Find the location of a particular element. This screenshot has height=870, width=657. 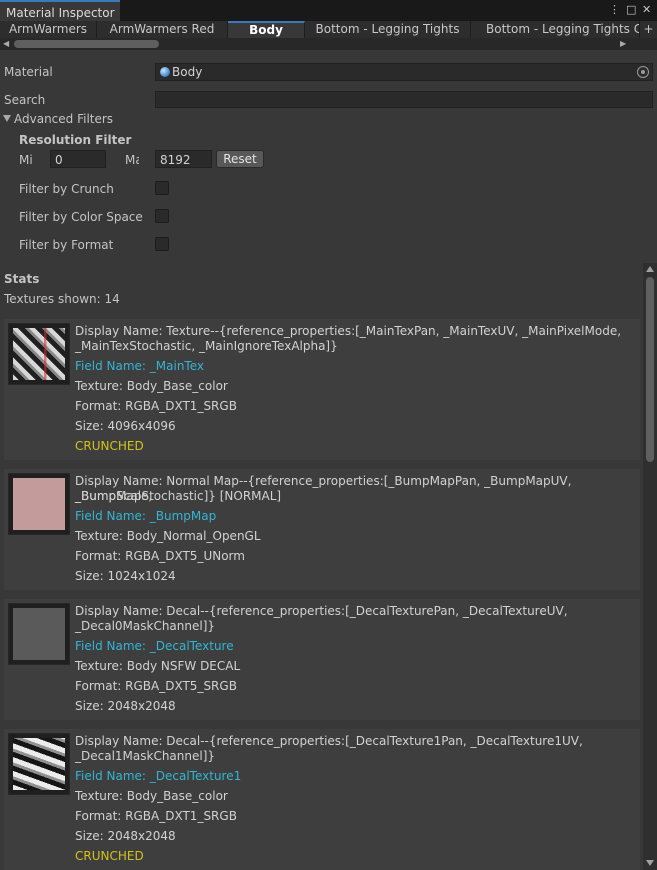

tab-armwarmers-red: ArmWarmers Red is located at coordinates (162, 29).